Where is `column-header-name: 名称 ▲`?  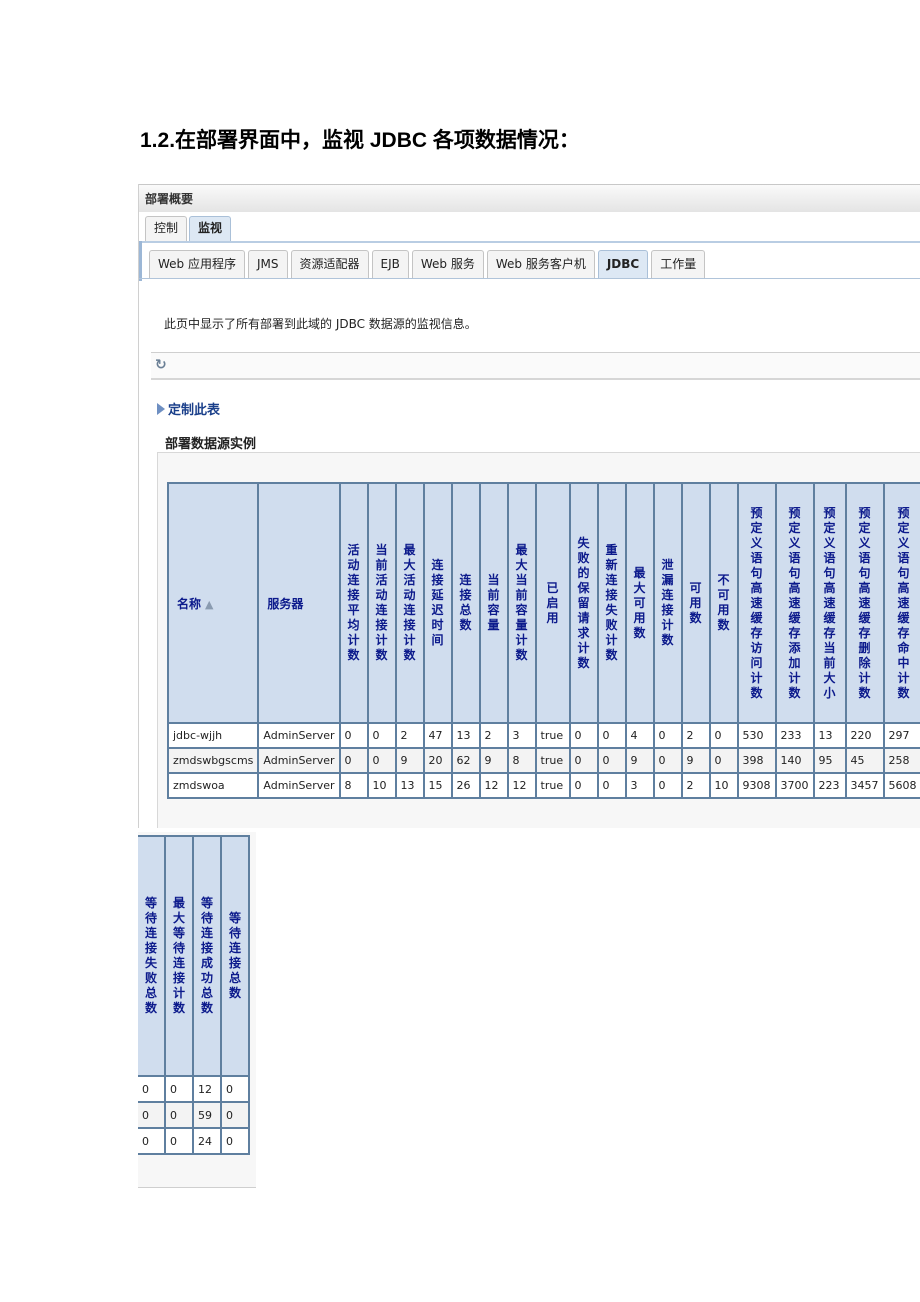
column-header-name: 名称 ▲ is located at coordinates (213, 603).